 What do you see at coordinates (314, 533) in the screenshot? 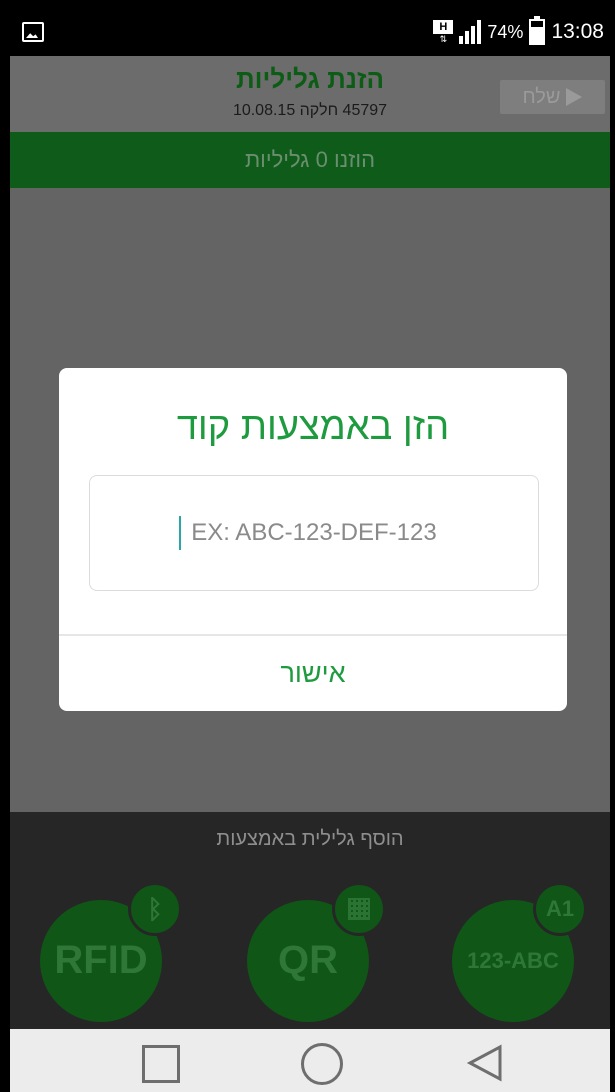
I see `code-input` at bounding box center [314, 533].